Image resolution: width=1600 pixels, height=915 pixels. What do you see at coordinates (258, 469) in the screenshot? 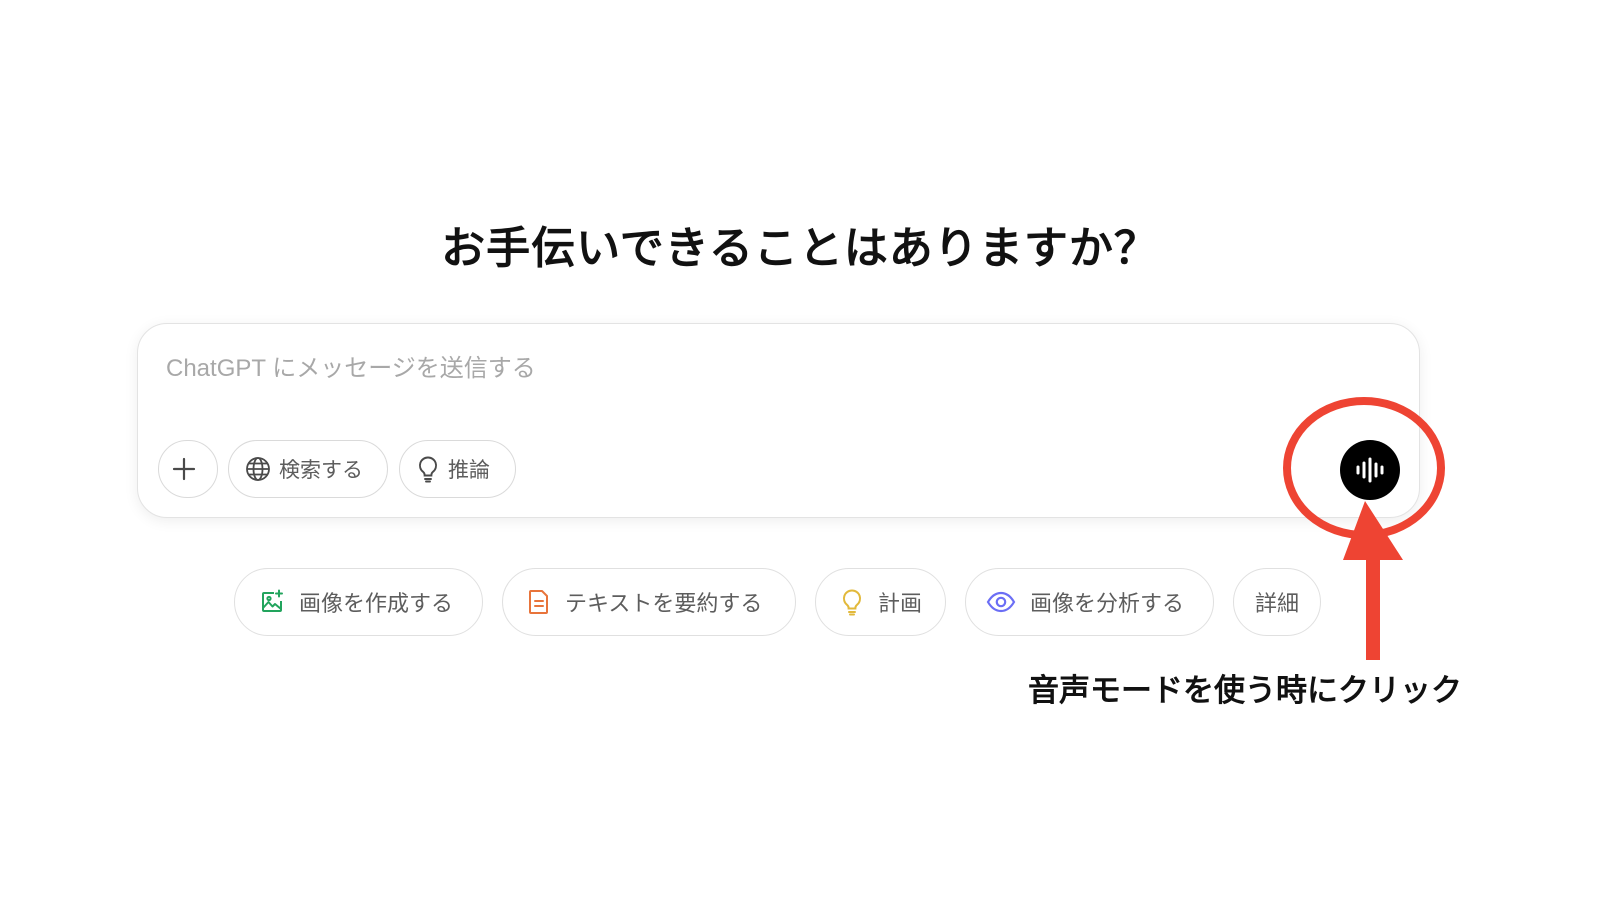
I see `globe-icon` at bounding box center [258, 469].